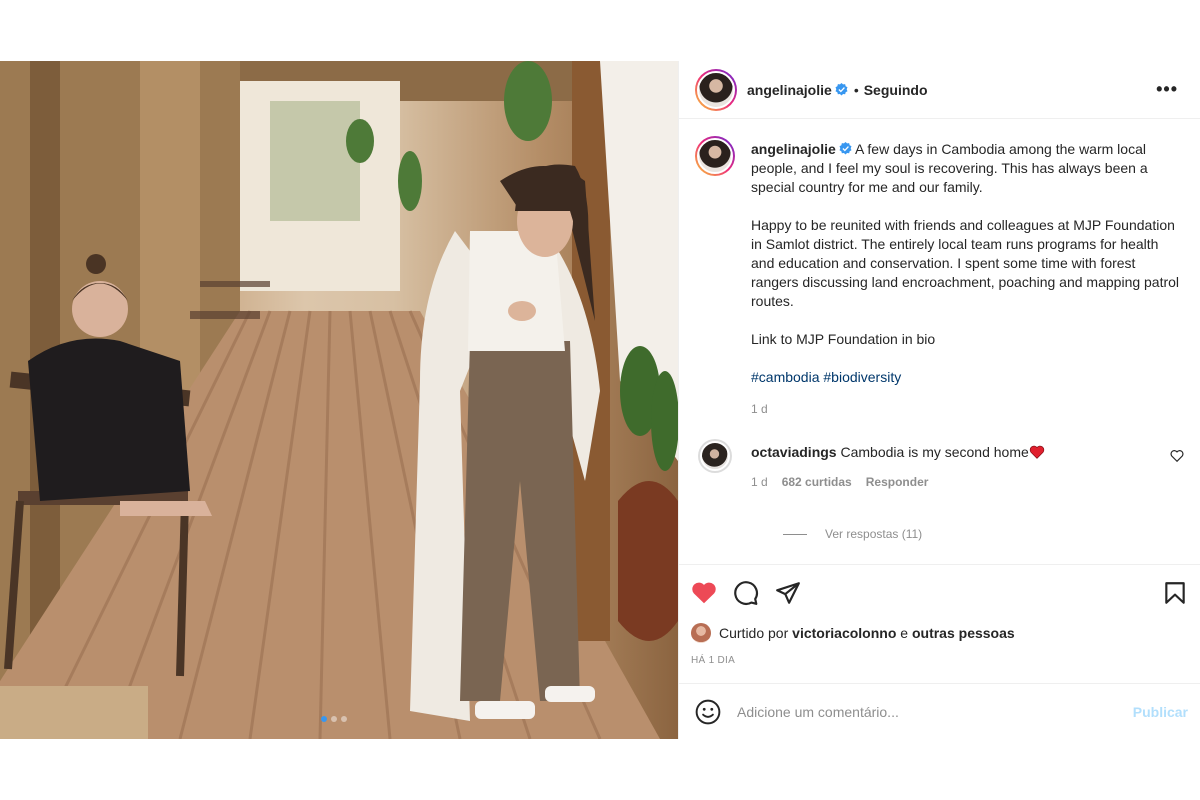  Describe the element at coordinates (967, 409) in the screenshot. I see `caption-timestamp: 1 d` at that location.